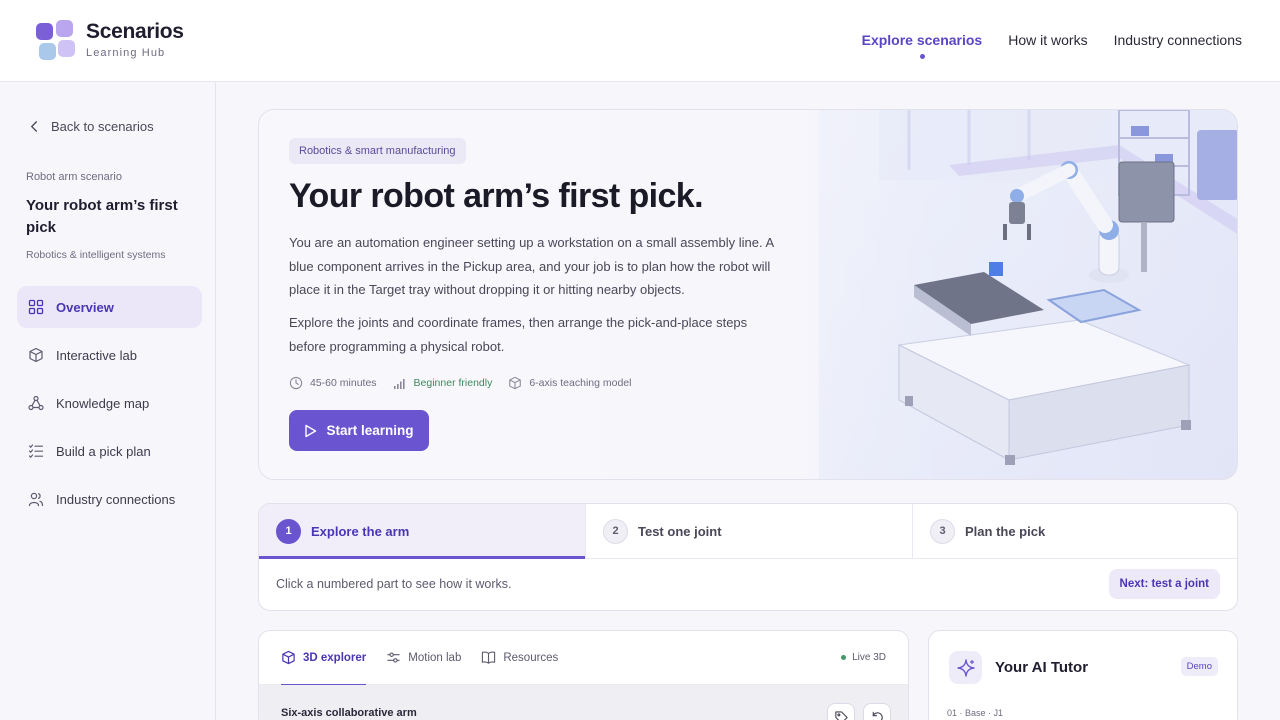 This screenshot has width=1280, height=720. What do you see at coordinates (489, 657) in the screenshot?
I see `book-icon` at bounding box center [489, 657].